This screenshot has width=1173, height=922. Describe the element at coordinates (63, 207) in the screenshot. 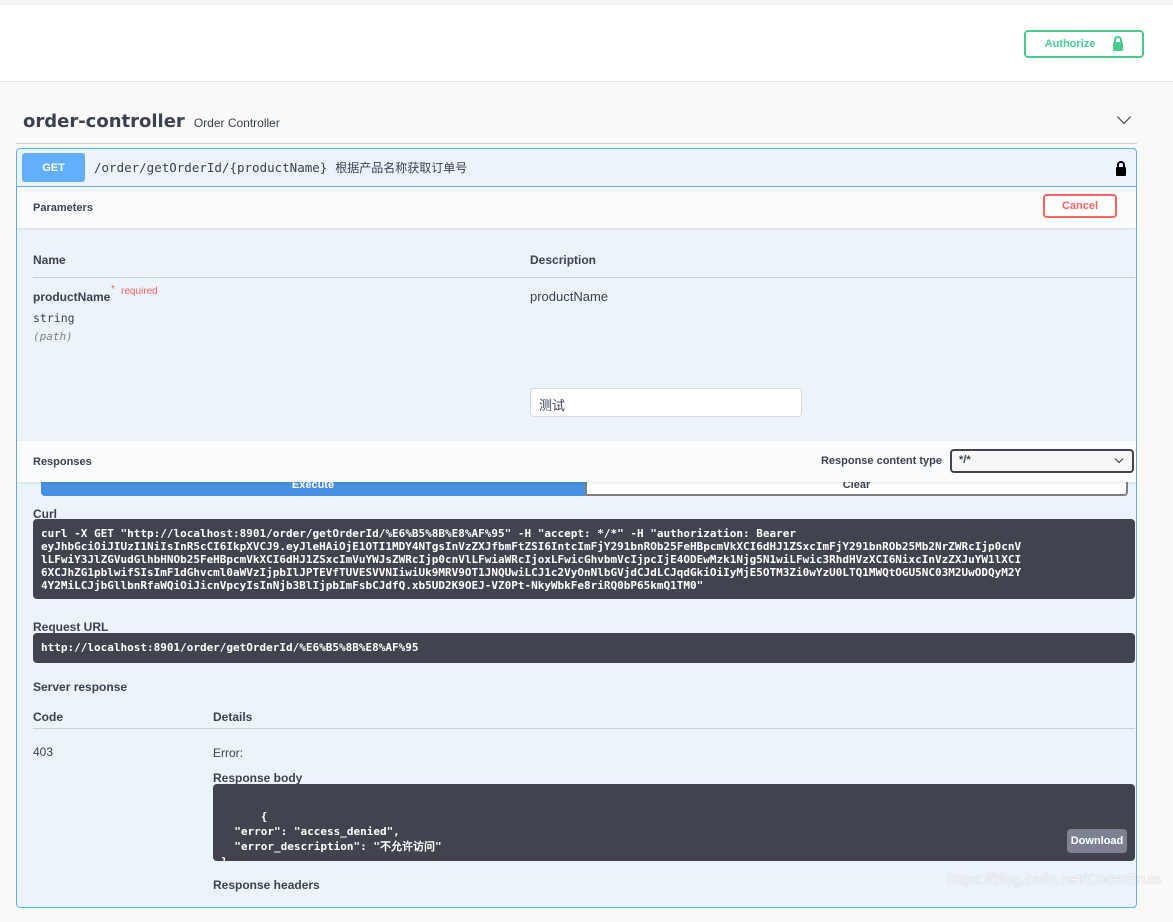

I see `parameters-title: Parameters` at that location.